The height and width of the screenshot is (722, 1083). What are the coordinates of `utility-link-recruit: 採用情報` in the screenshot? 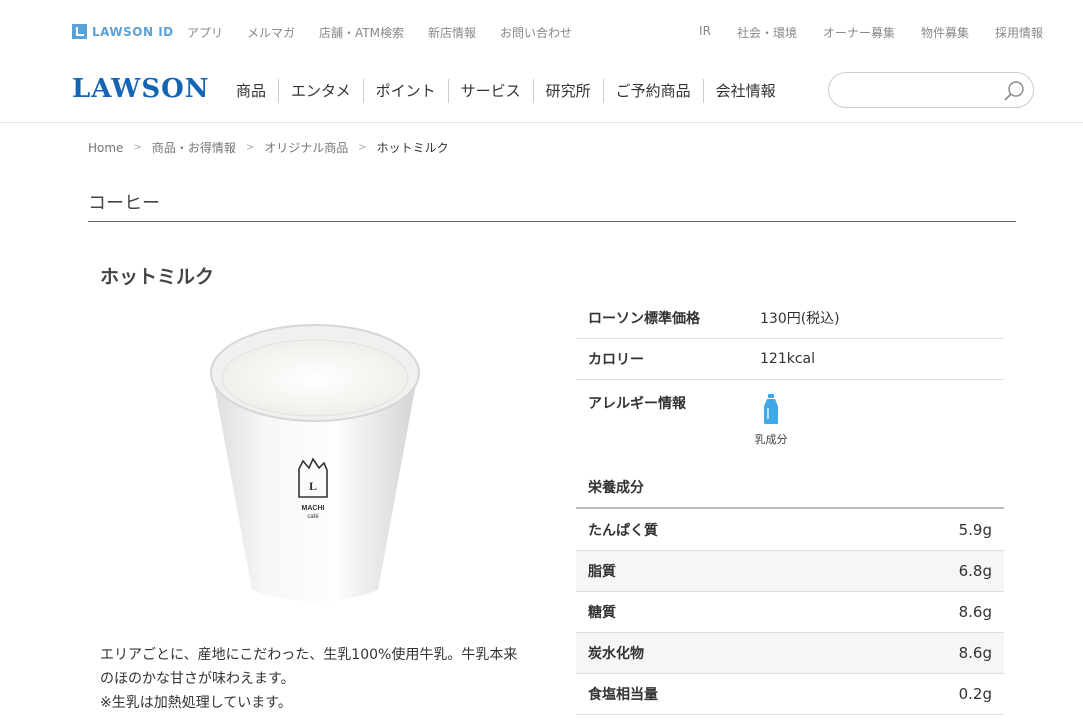 It's located at (1019, 32).